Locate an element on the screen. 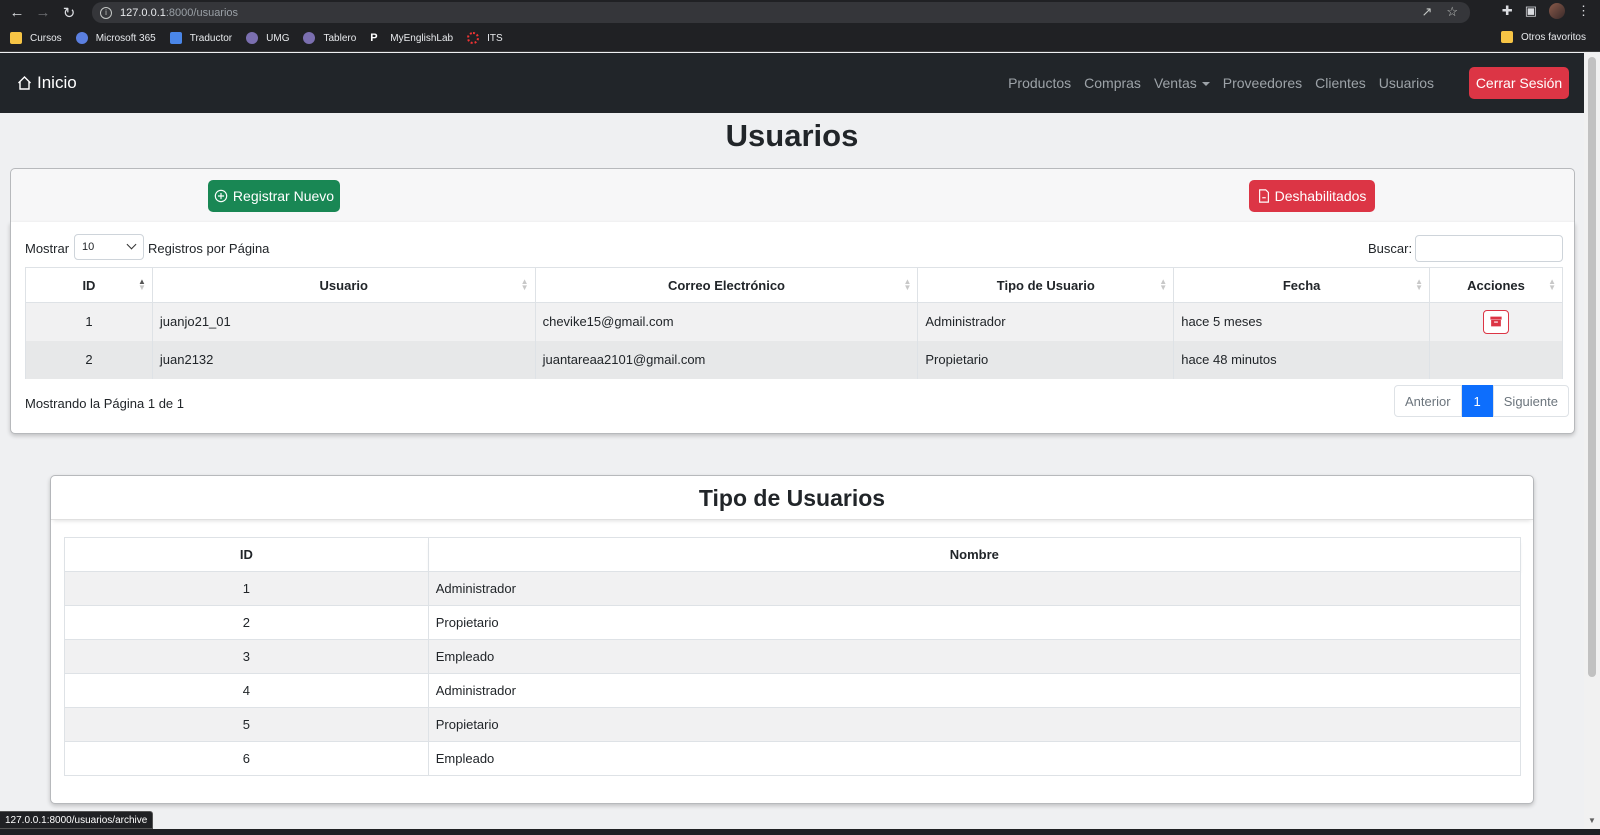 This screenshot has height=835, width=1600. cell-fecha: hace 48 minutos is located at coordinates (1302, 359).